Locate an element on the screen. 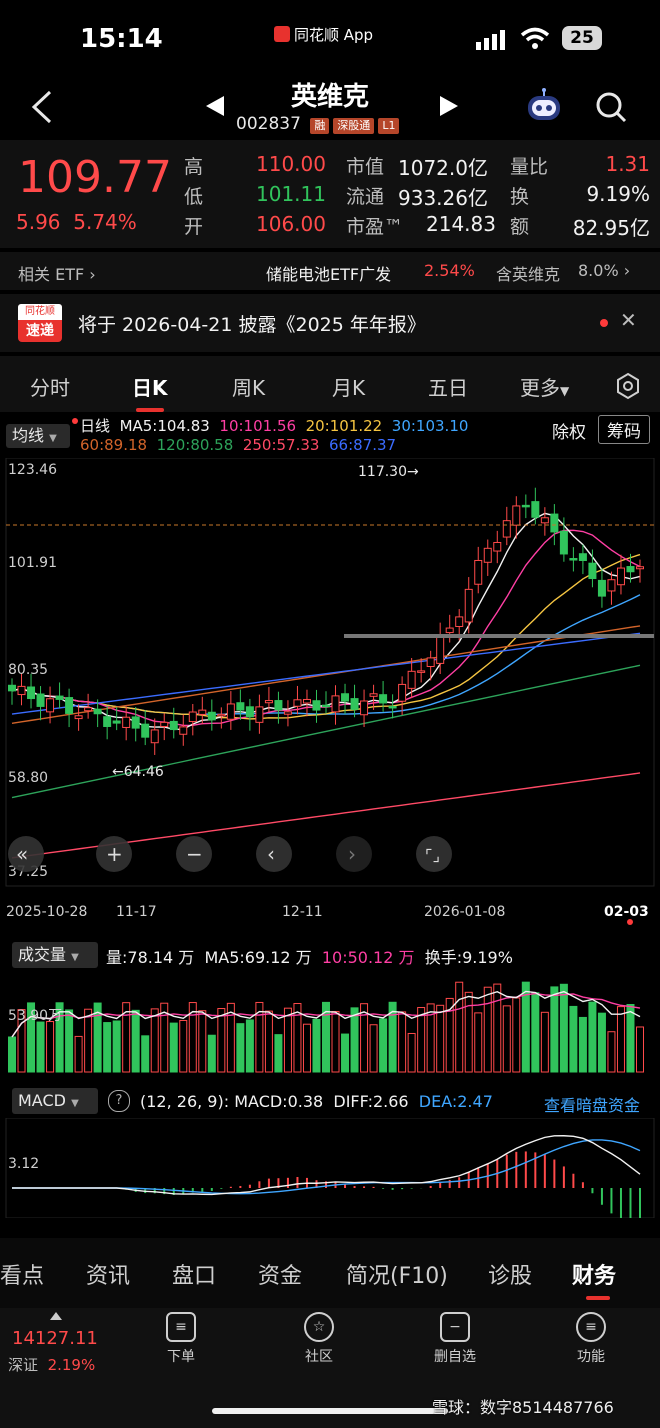 The image size is (660, 1428). btab-profile: 简况(F10) is located at coordinates (397, 1274).